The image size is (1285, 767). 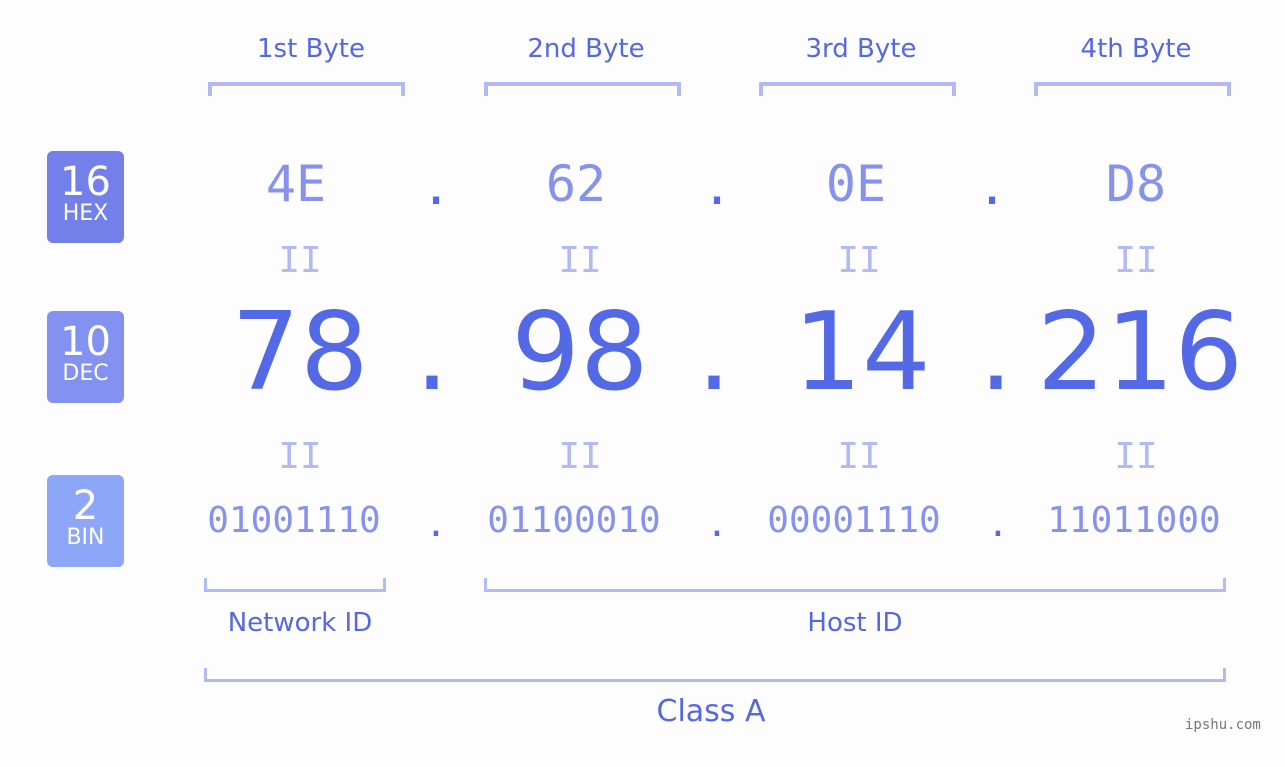 What do you see at coordinates (1136, 456) in the screenshot?
I see `equals-dec-bin-4: II` at bounding box center [1136, 456].